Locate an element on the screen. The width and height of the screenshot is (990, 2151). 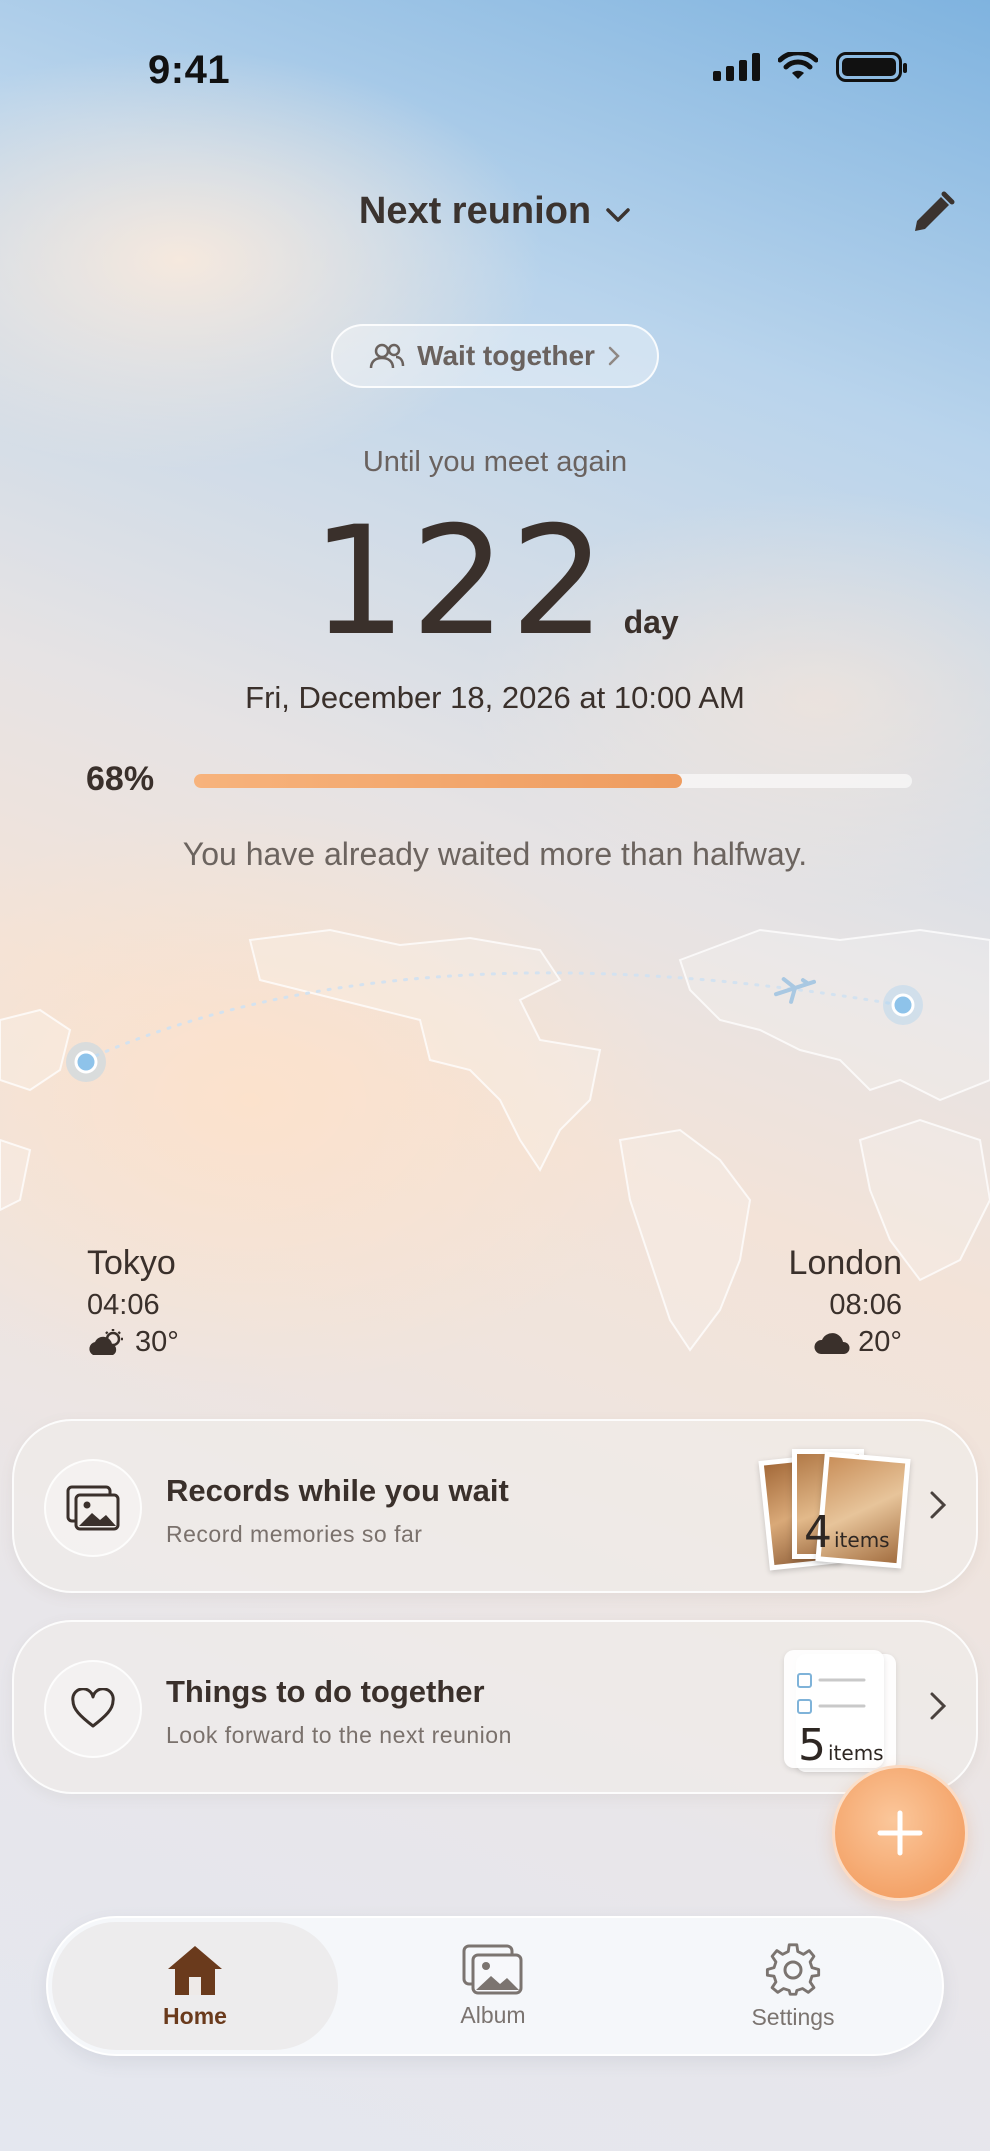
page-title: Next reunion is located at coordinates (475, 211).